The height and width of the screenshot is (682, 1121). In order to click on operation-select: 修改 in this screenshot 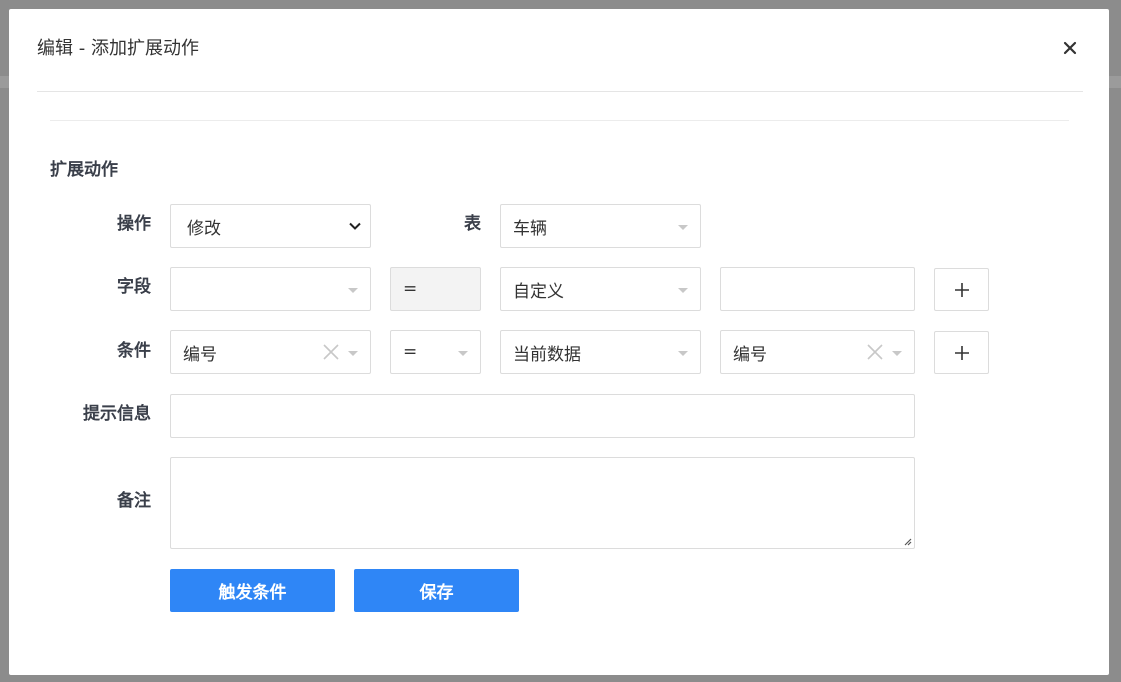, I will do `click(270, 226)`.